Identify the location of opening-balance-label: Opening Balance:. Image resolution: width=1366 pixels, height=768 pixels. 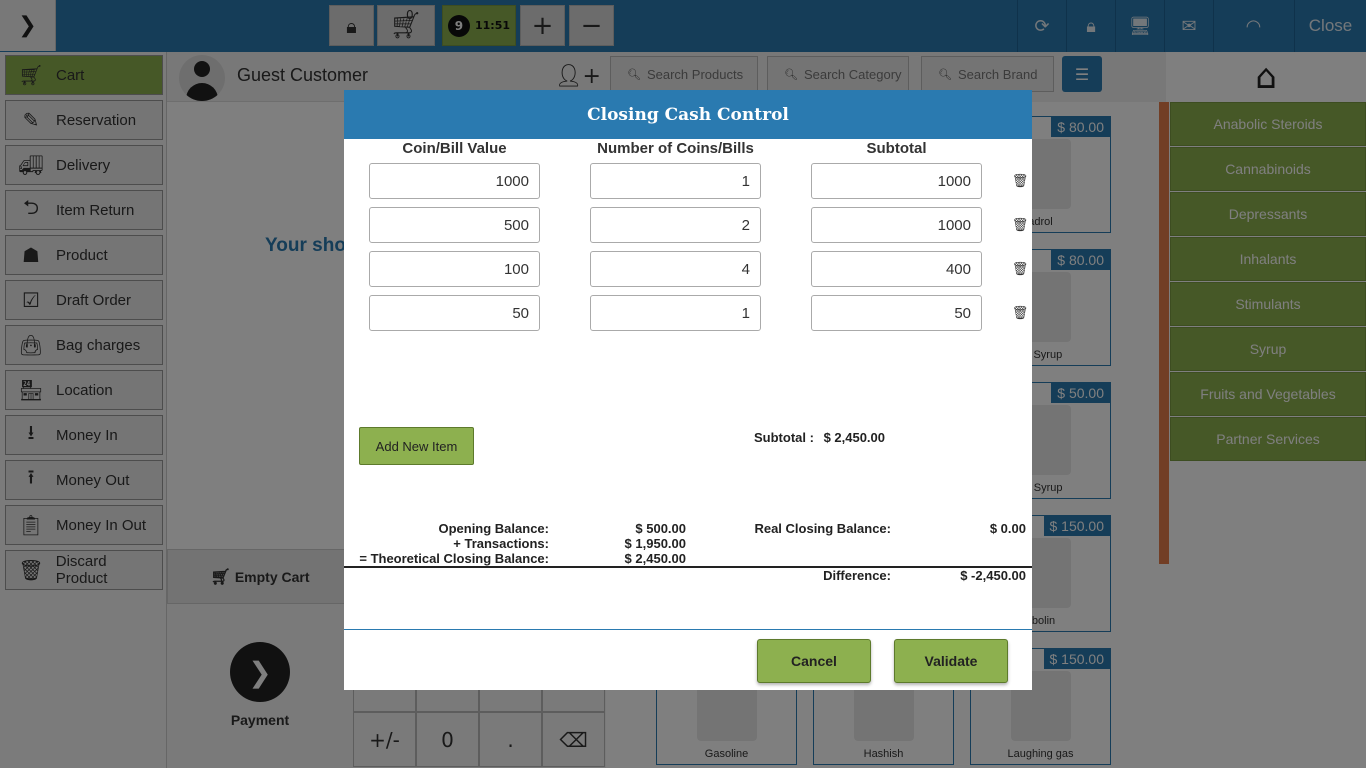
(493, 528).